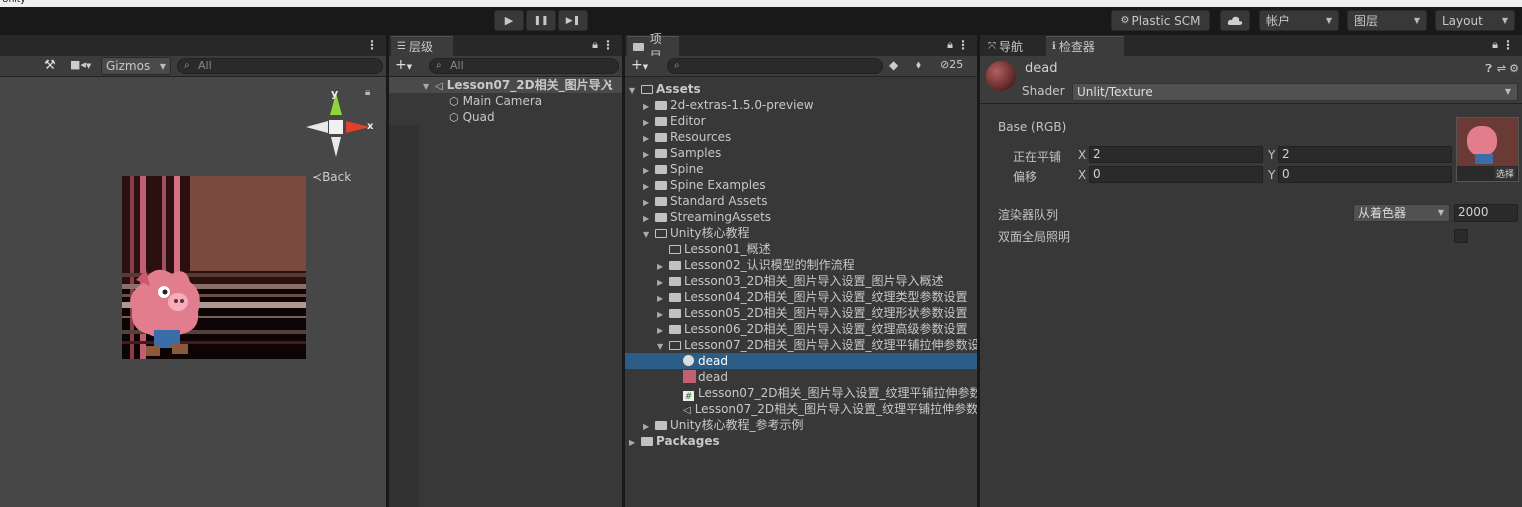  Describe the element at coordinates (472, 117) in the screenshot. I see `hierarchy-item: ⬡ Quad` at that location.